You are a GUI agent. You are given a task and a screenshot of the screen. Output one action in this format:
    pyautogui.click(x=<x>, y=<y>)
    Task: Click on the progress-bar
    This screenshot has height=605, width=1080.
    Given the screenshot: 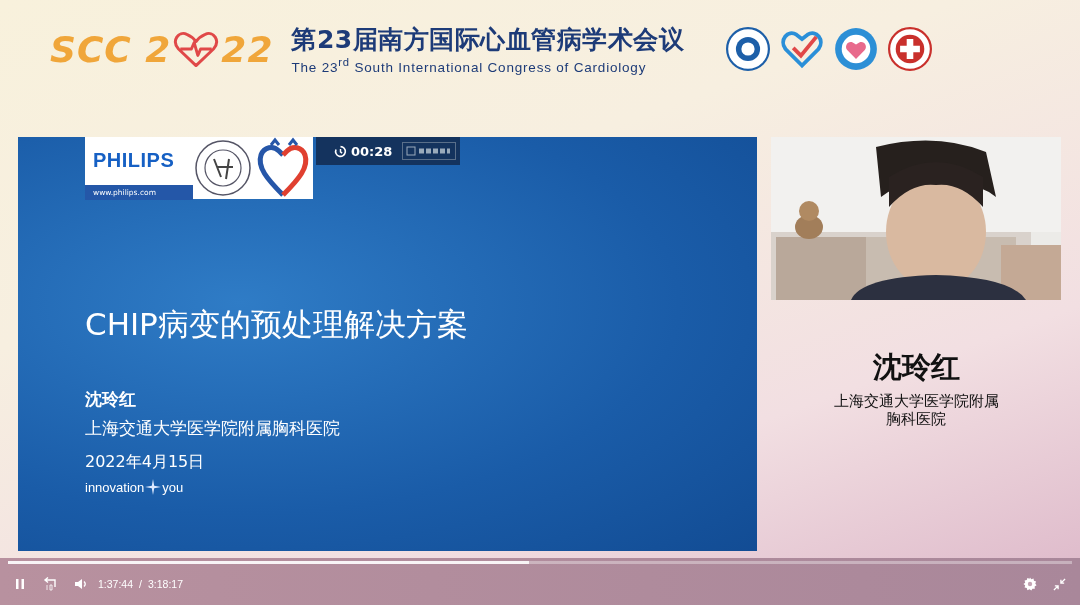 What is the action you would take?
    pyautogui.click(x=540, y=562)
    